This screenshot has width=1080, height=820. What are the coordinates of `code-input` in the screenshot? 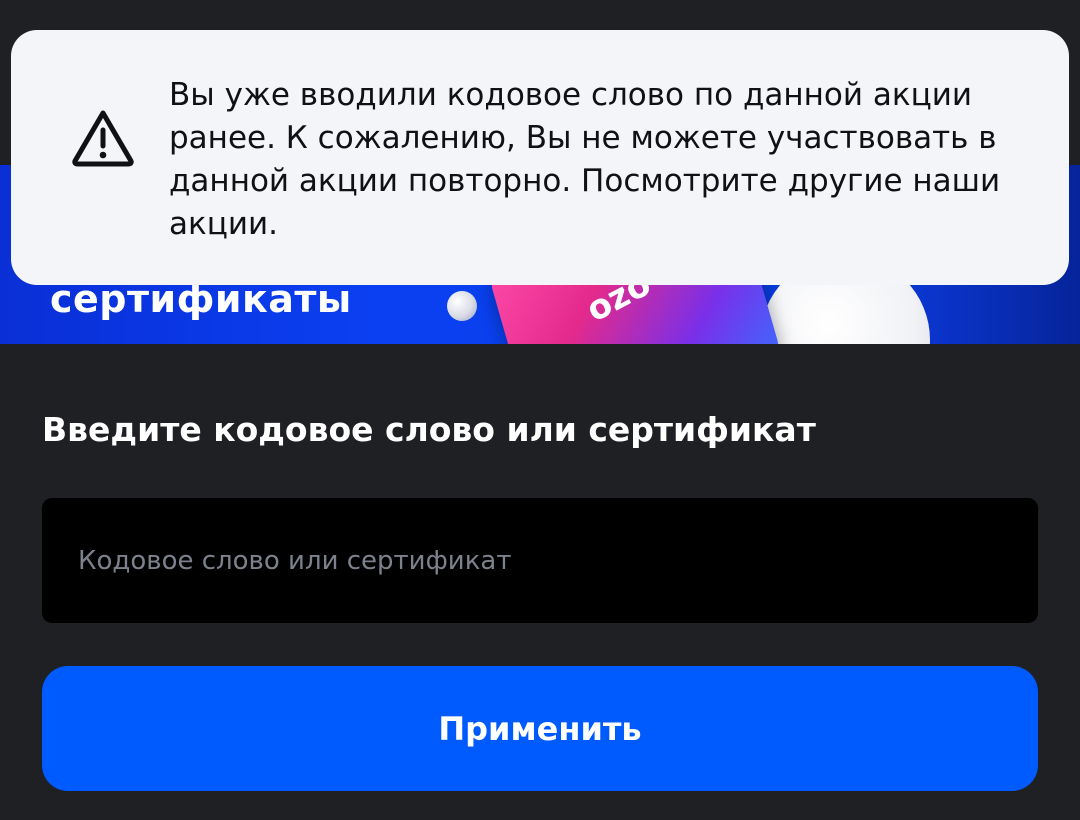 It's located at (540, 560).